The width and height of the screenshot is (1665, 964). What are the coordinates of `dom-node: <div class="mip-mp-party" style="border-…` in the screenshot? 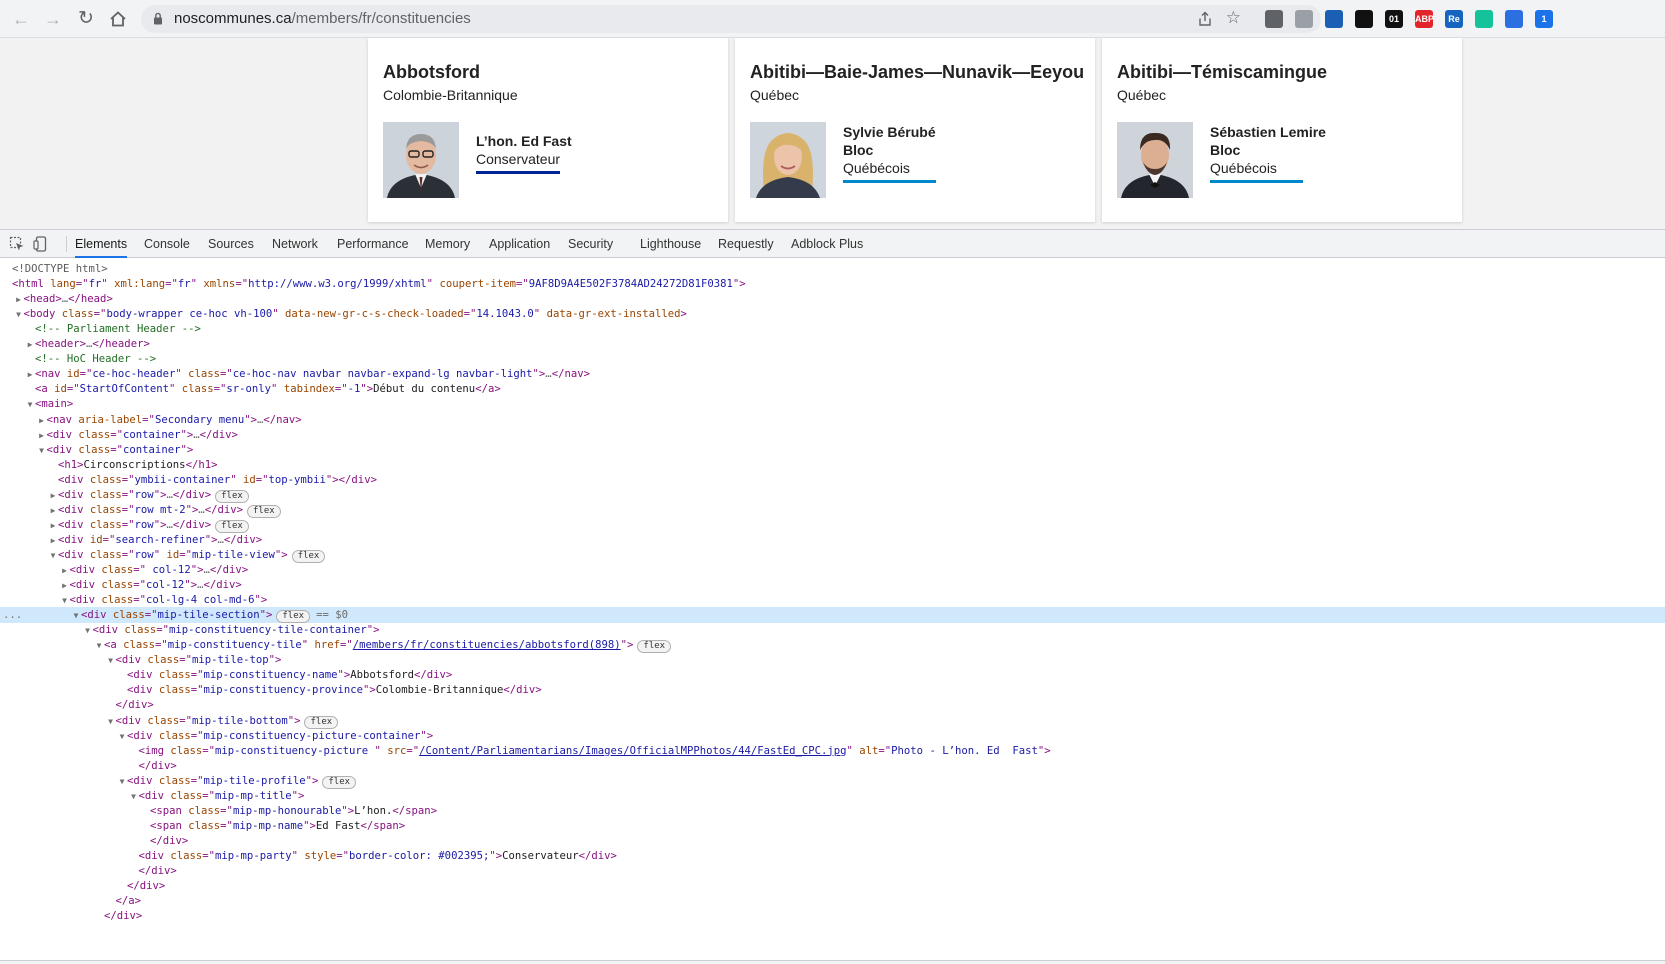 It's located at (832, 856).